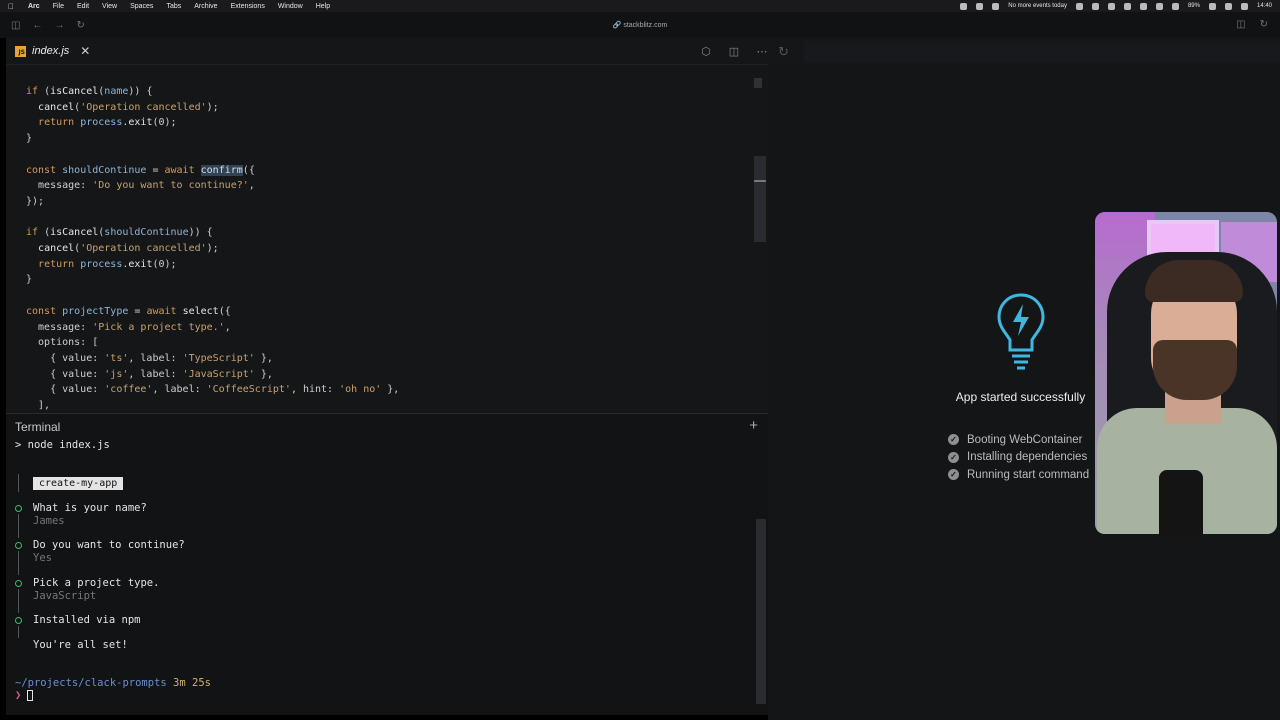  What do you see at coordinates (104, 170) in the screenshot?
I see `code-token: shouldContinue` at bounding box center [104, 170].